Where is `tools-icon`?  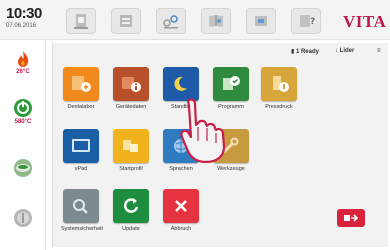 tools-icon is located at coordinates (261, 21).